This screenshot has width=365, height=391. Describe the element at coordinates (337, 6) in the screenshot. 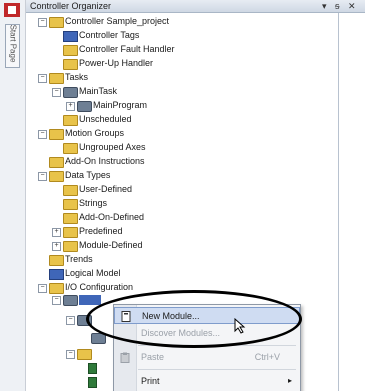

I see `pin-icon: ᵴ` at that location.